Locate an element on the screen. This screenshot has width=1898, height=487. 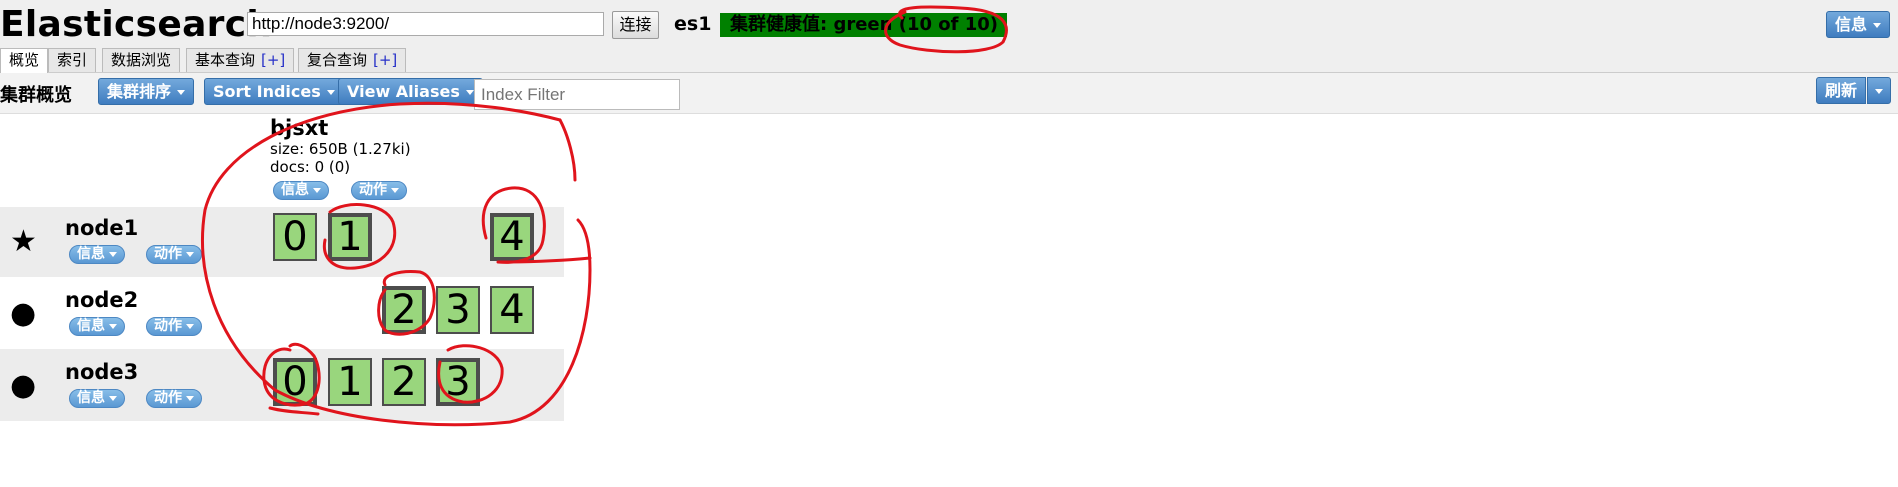
tab-compound-query: 复合查询 [+] is located at coordinates (352, 60).